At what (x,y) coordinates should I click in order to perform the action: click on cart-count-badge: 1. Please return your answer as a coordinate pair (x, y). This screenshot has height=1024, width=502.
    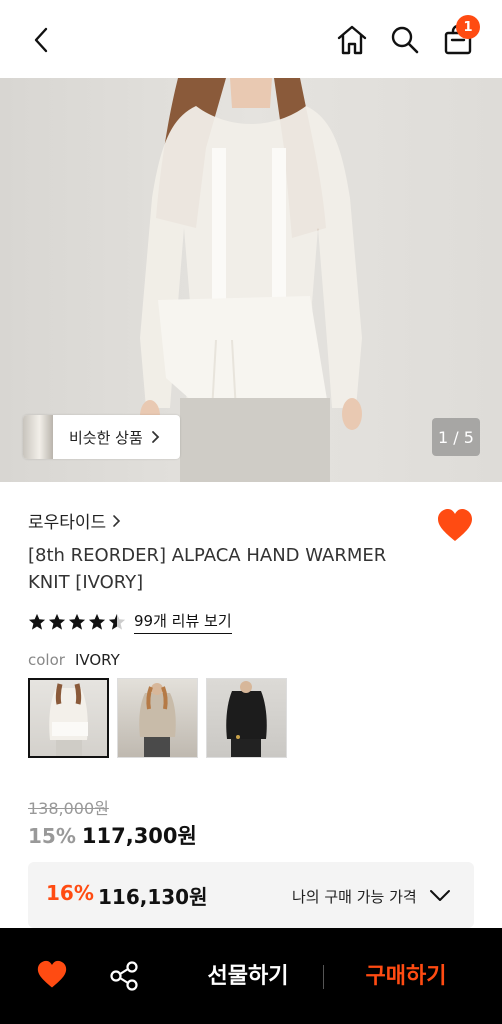
    Looking at the image, I should click on (468, 27).